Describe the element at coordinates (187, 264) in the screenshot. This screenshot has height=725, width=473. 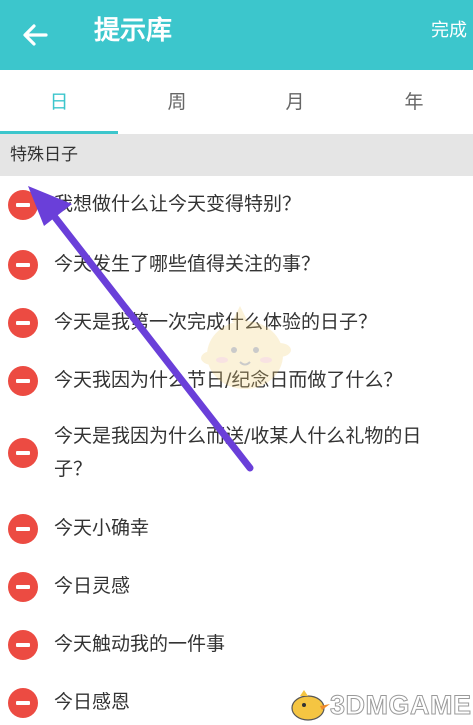
I see `list-item-text: 今天发生了哪些值得关注的事？` at that location.